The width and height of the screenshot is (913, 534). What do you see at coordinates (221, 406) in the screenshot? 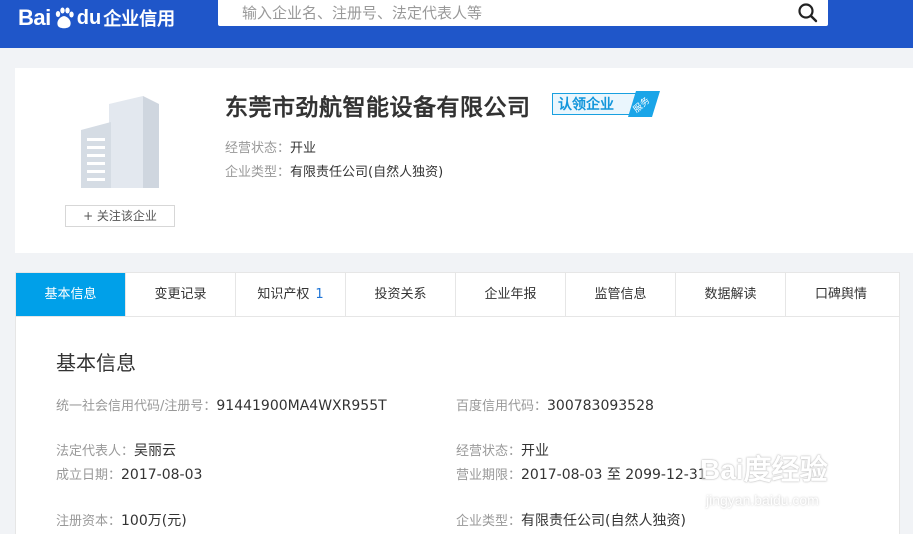
I see `credit-code-field: 统一社会信用代码/注册号：91441900MA4WXR955T` at bounding box center [221, 406].